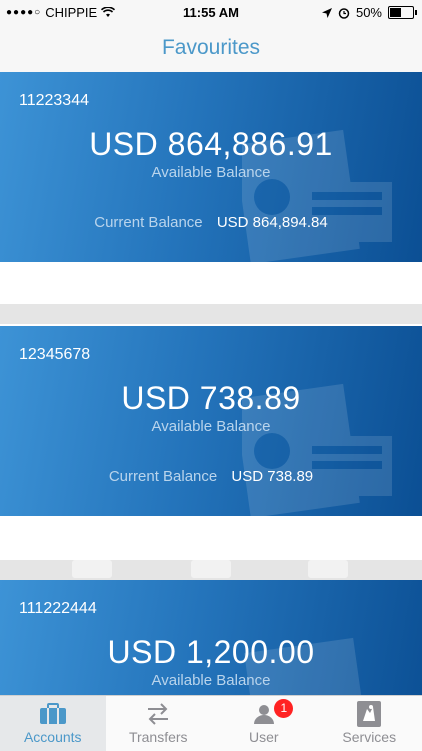  What do you see at coordinates (369, 737) in the screenshot?
I see `tab-services-label: Services` at bounding box center [369, 737].